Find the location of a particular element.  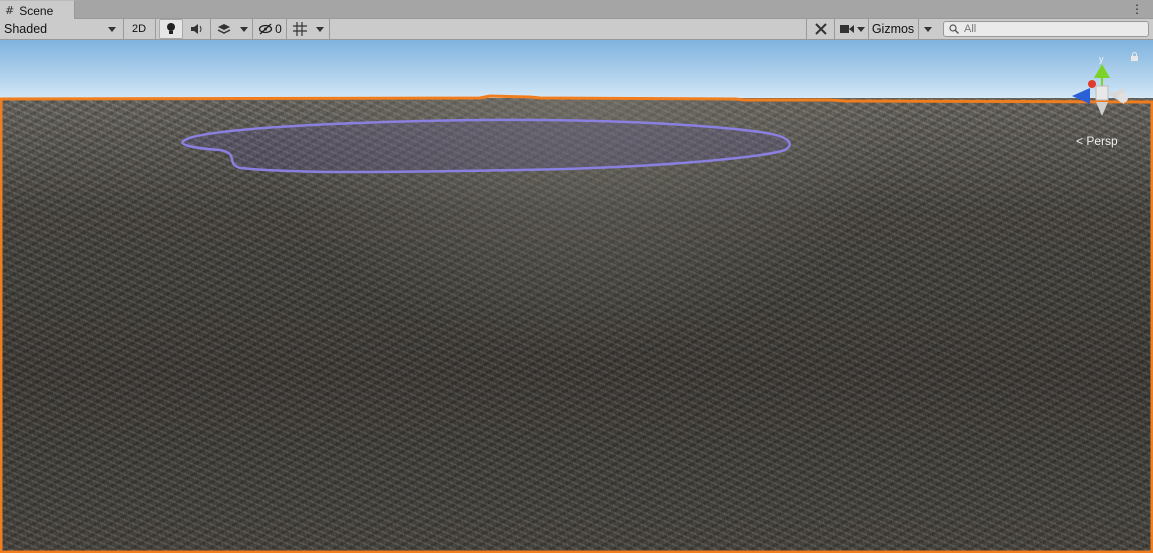

search-placeholder: All is located at coordinates (970, 29).